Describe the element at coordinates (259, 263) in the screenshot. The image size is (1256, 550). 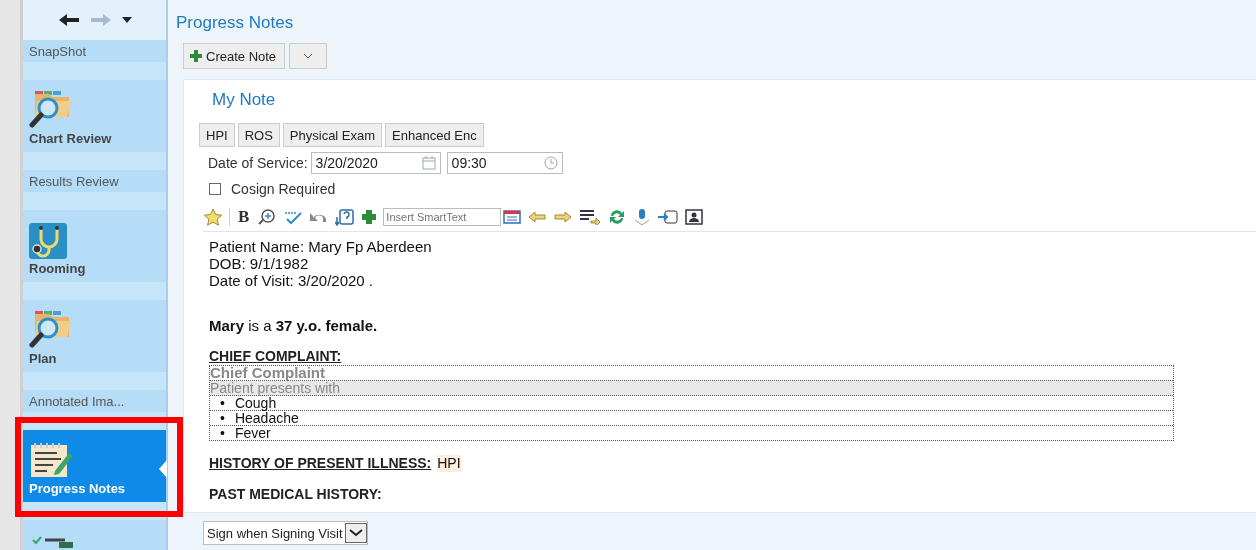
I see `note-text: DOB: 9/1/1982` at that location.